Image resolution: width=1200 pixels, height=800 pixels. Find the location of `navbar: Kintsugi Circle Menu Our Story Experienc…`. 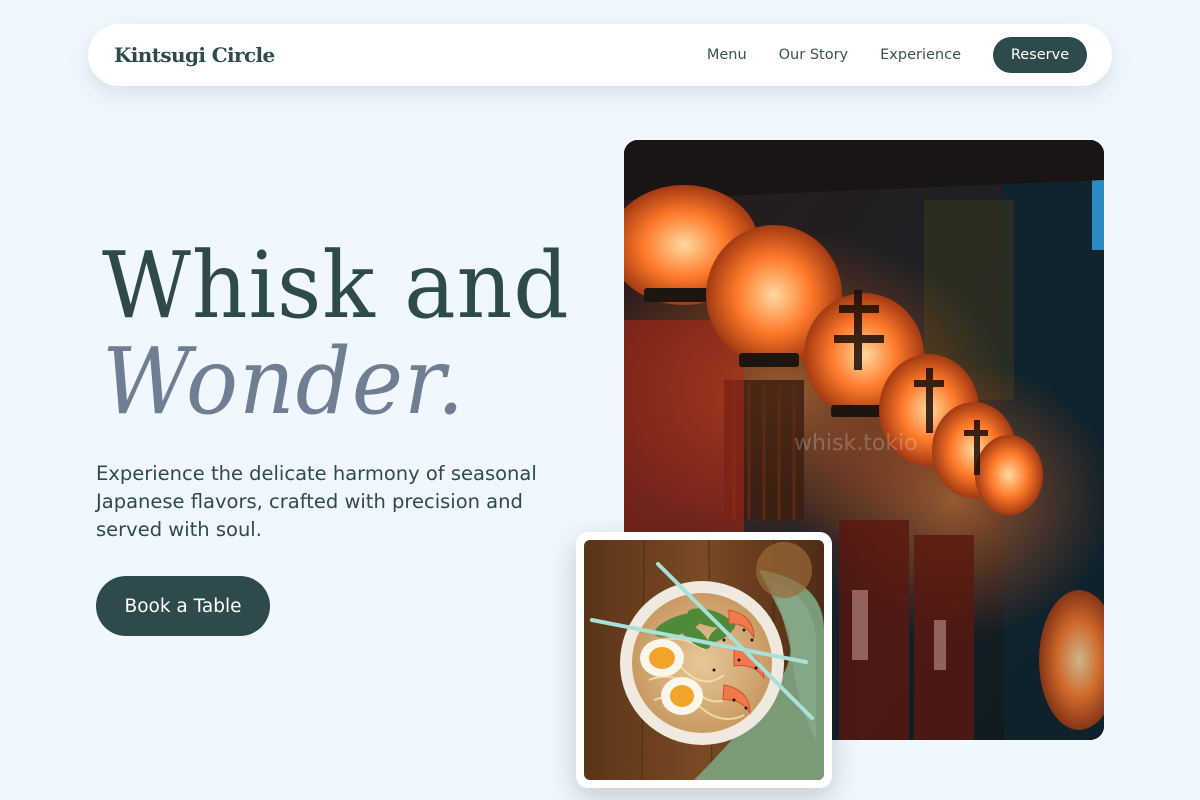

navbar: Kintsugi Circle Menu Our Story Experienc… is located at coordinates (600, 55).